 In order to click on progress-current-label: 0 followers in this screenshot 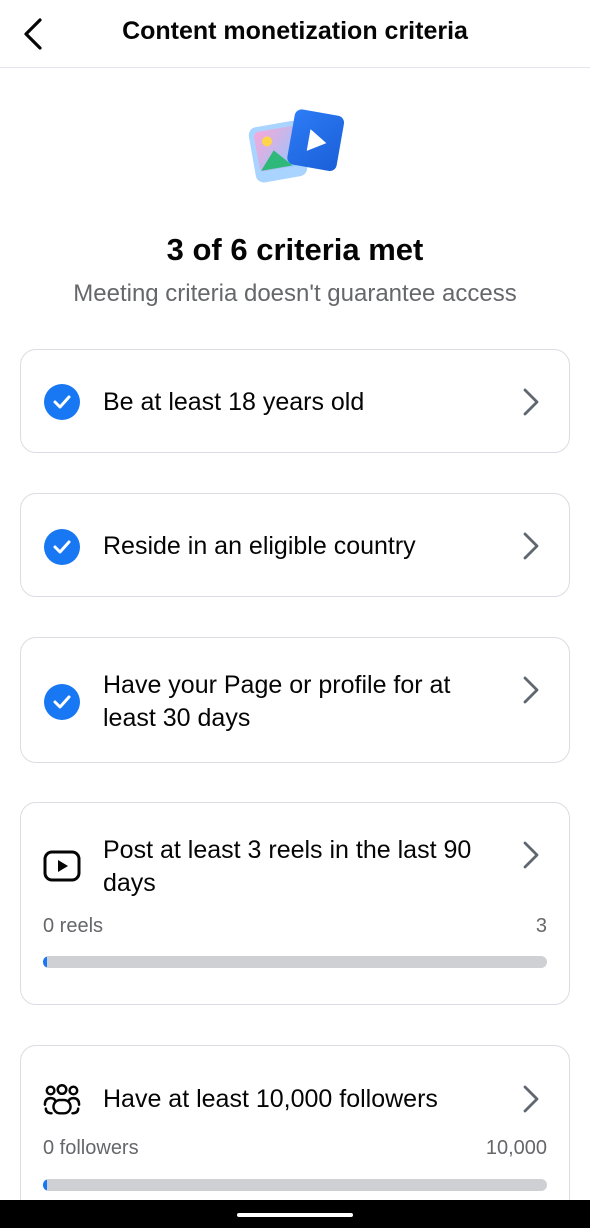, I will do `click(91, 1148)`.